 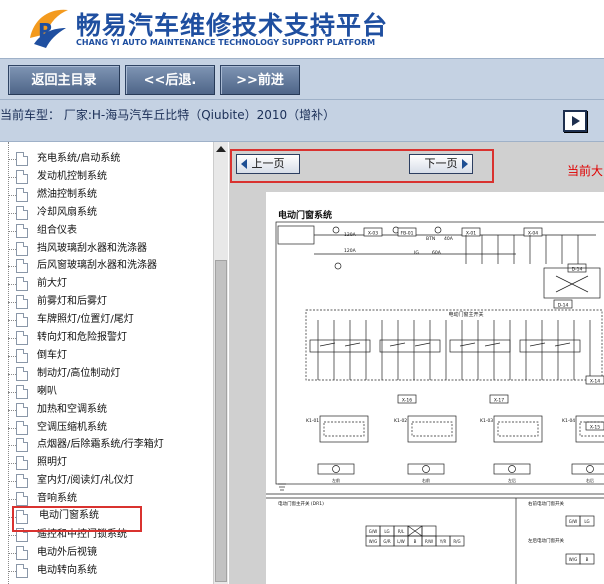 I want to click on module-label: K1-04, so click(x=568, y=421).